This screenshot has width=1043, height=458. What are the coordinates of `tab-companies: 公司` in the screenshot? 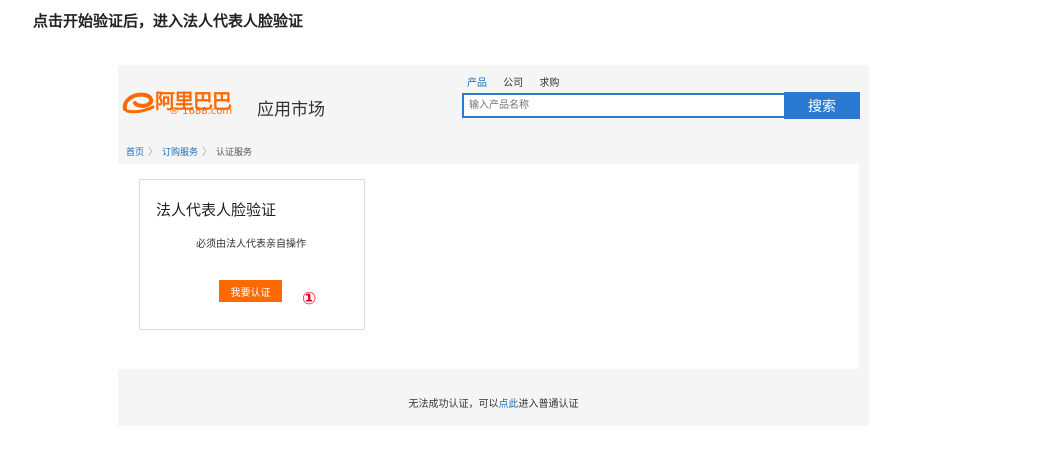 It's located at (513, 83).